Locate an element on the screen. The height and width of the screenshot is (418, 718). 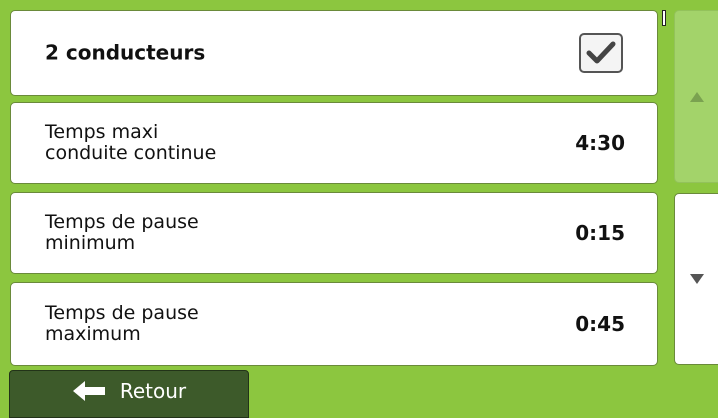
setting-label: Temps de pause minimum is located at coordinates (122, 232).